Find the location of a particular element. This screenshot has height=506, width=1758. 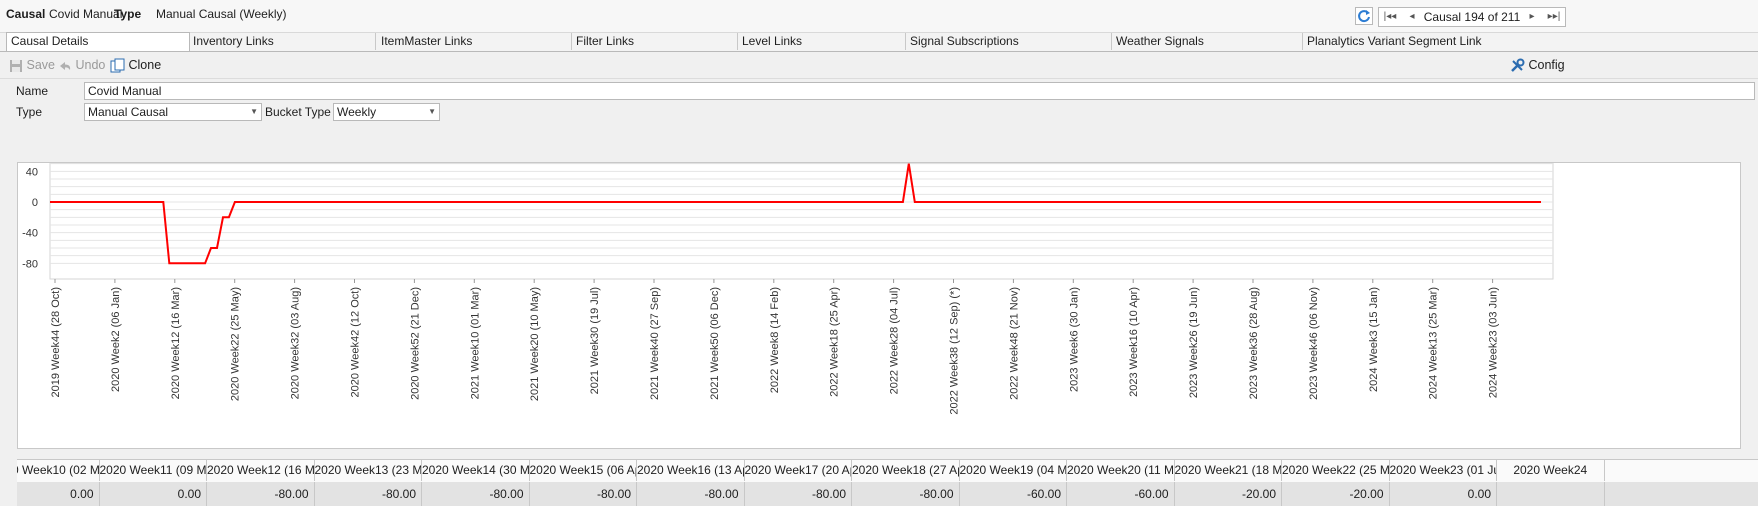

grid-column-header: 2020 Week18 (27 Apr) is located at coordinates (906, 470).